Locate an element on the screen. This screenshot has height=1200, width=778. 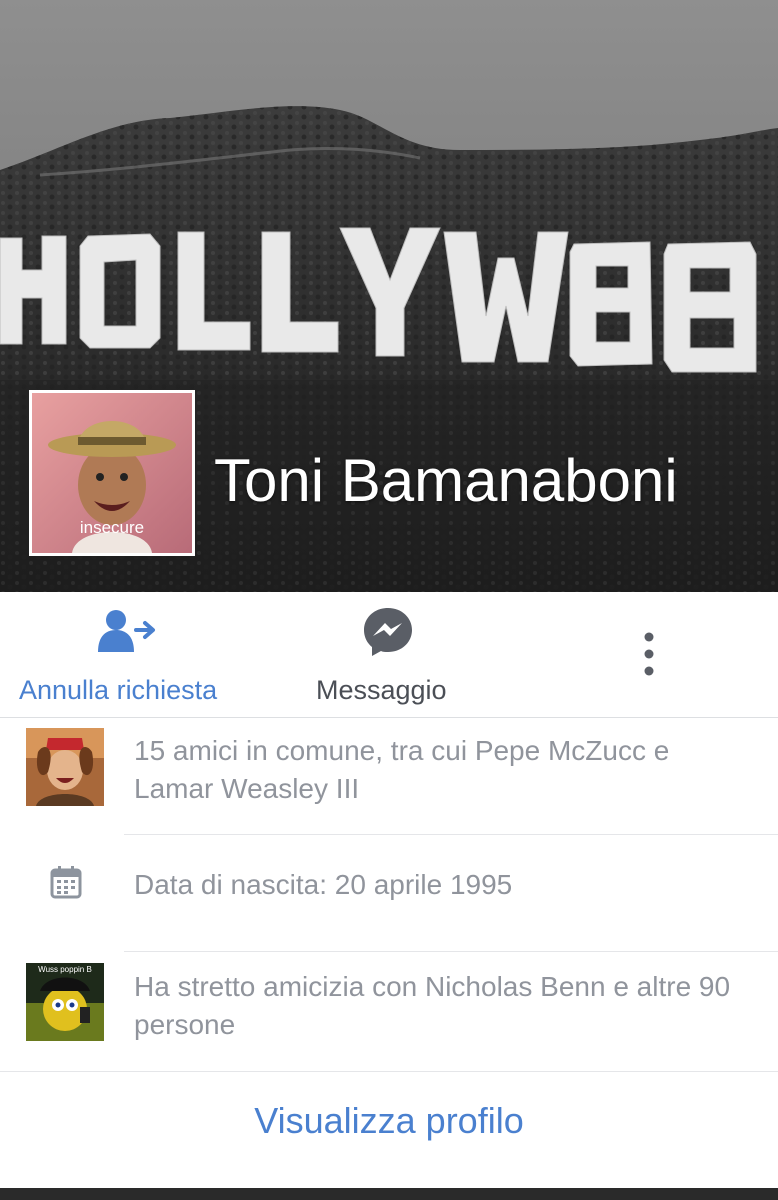
avatar-image: insecure is located at coordinates (112, 473).